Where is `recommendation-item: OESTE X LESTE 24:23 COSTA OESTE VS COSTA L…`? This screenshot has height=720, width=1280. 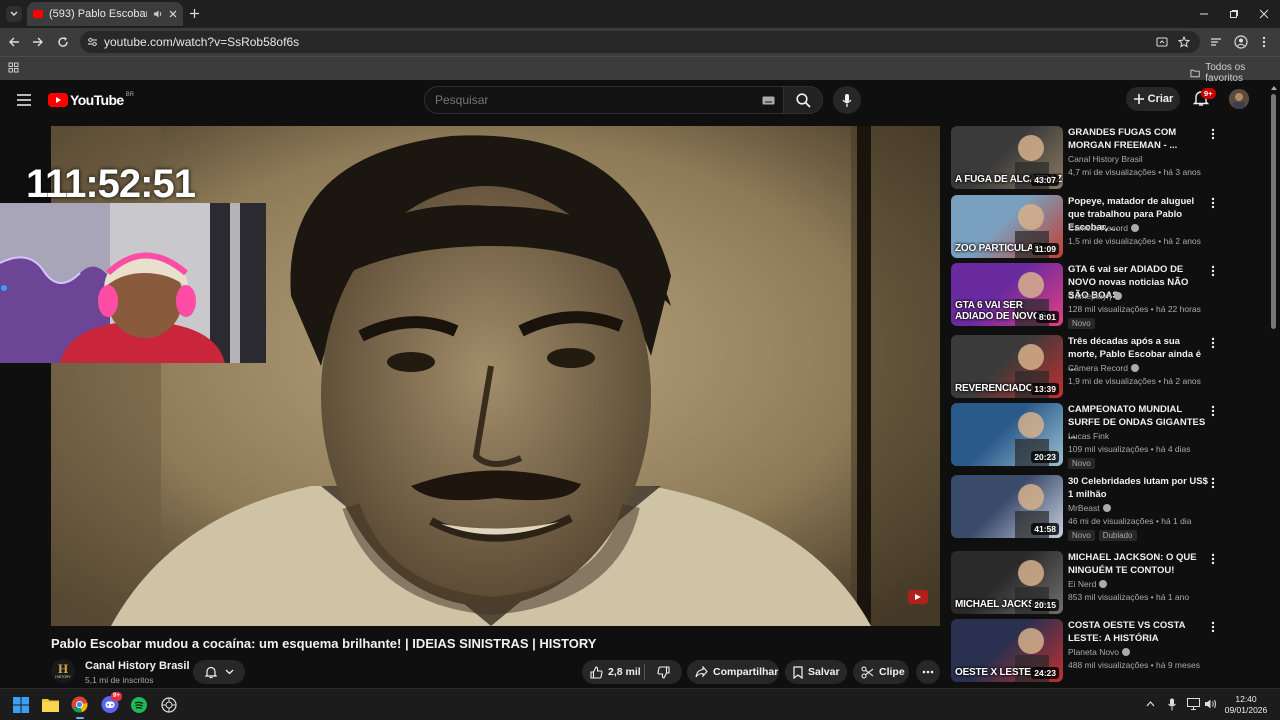 recommendation-item: OESTE X LESTE 24:23 COSTA OESTE VS COSTA L… is located at coordinates (1086, 652).